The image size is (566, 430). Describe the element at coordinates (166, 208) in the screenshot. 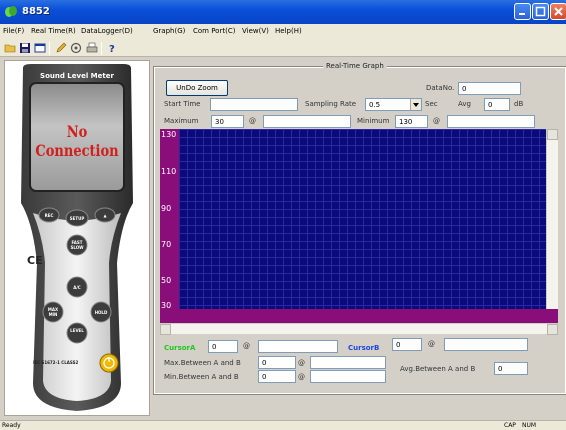

I see `y-tick-label: 90` at that location.